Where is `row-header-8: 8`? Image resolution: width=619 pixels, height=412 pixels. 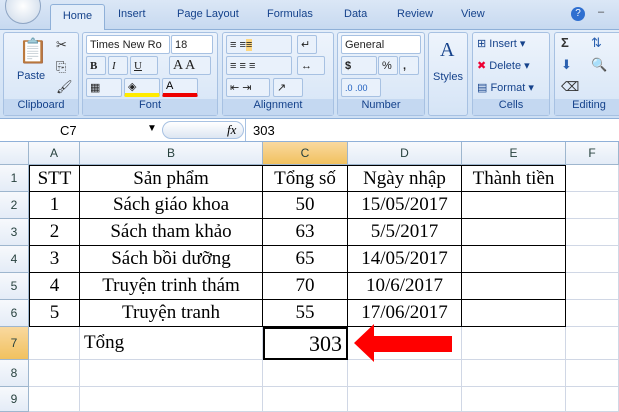 row-header-8: 8 is located at coordinates (14, 373).